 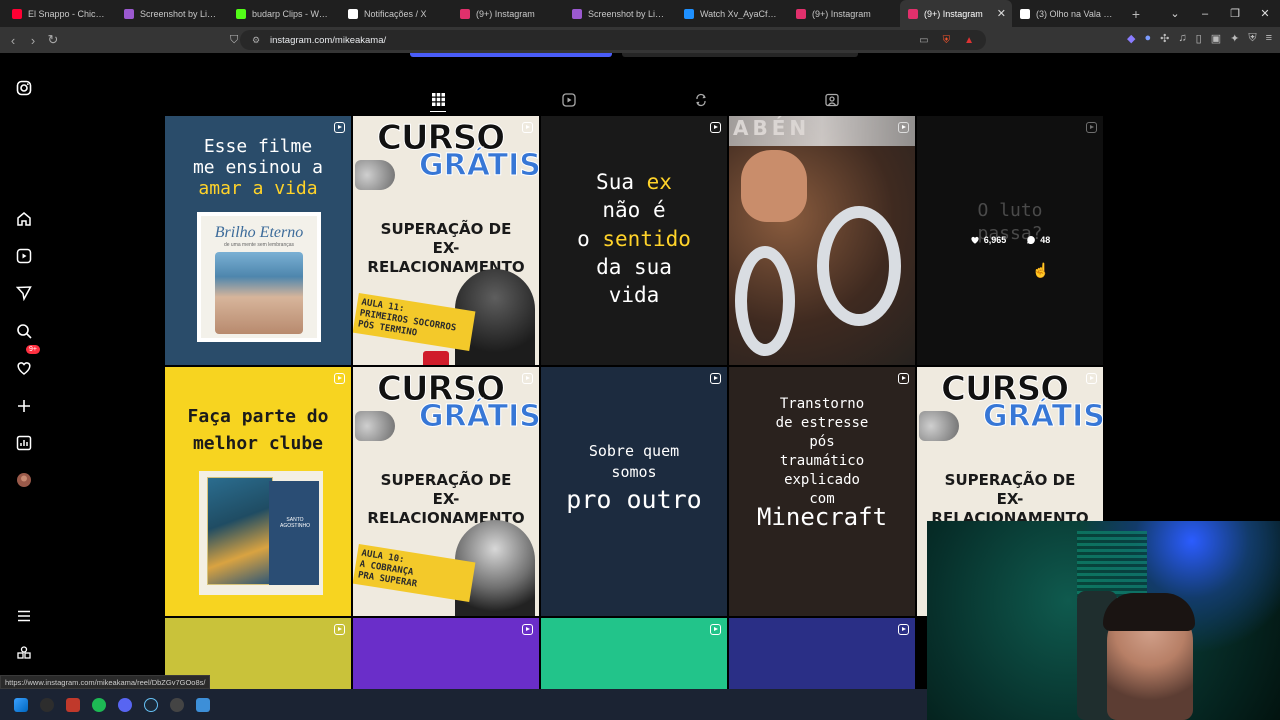 I want to click on post-text: pós, so click(x=822, y=442).